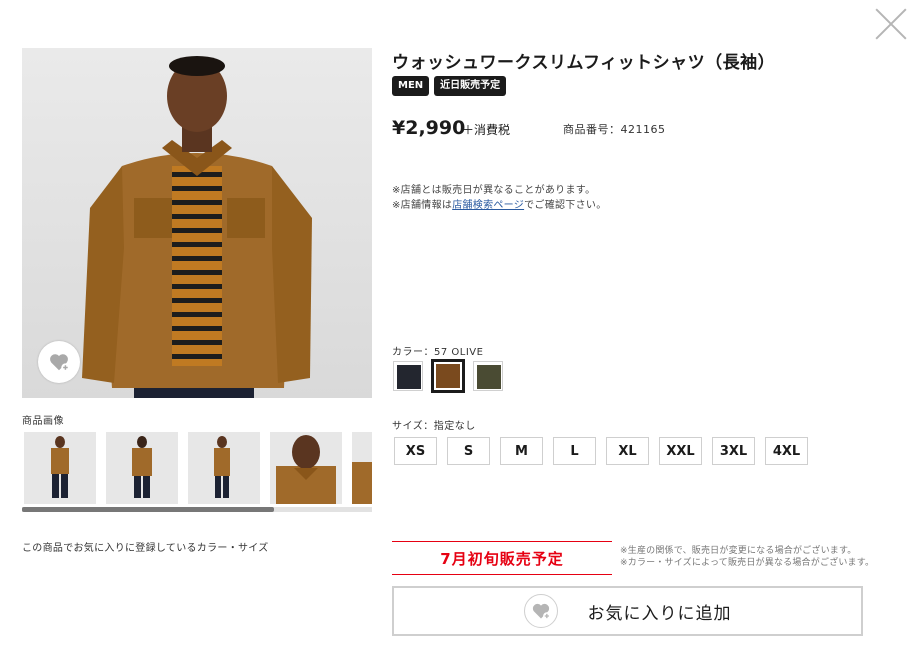 The height and width of the screenshot is (662, 912). I want to click on size-button-4xl: 4XL, so click(786, 451).